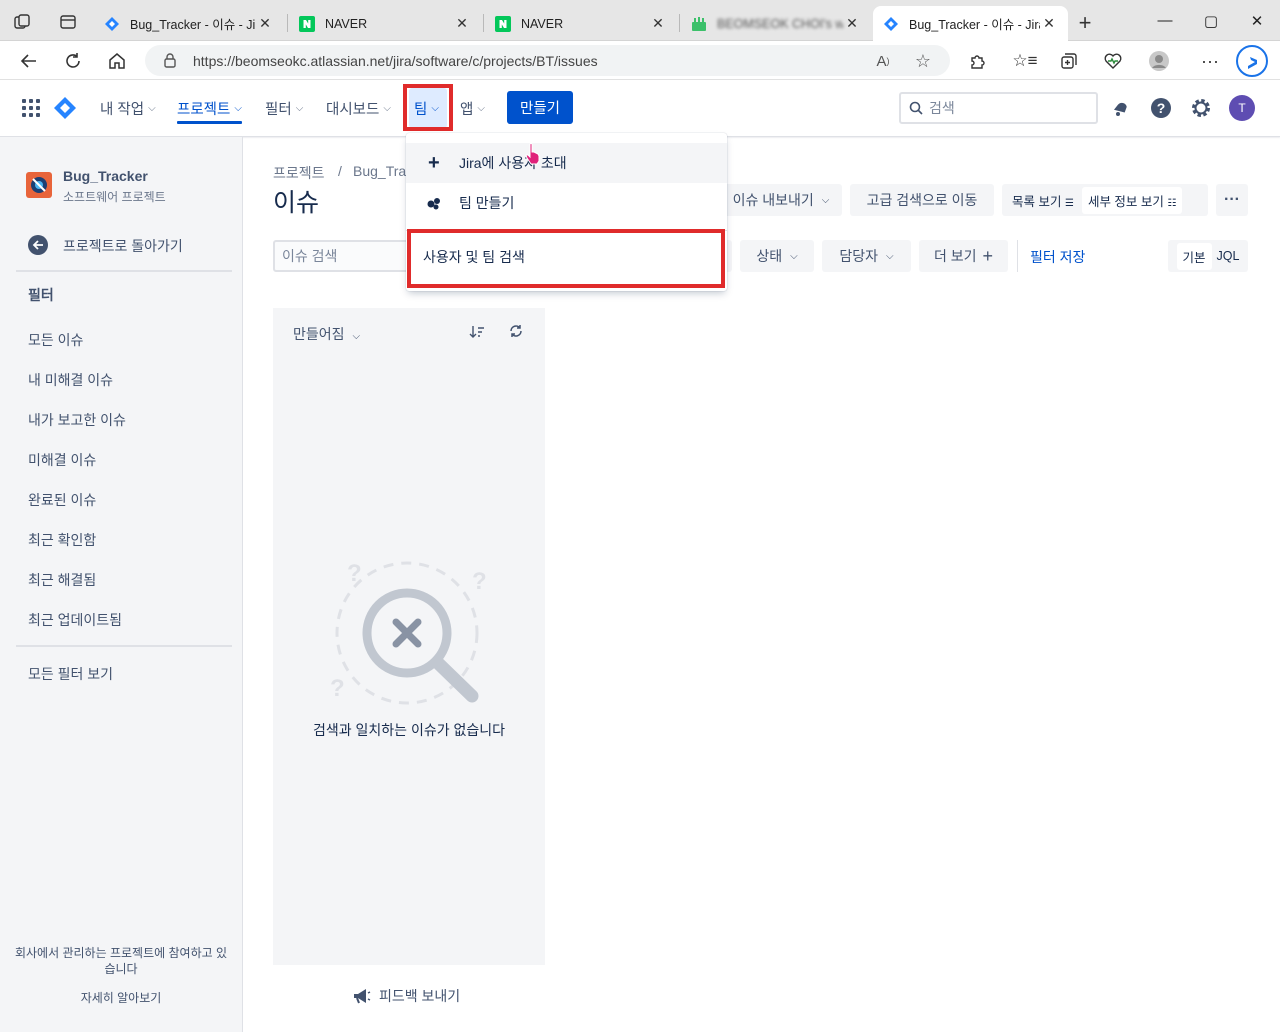  What do you see at coordinates (777, 256) in the screenshot?
I see `status-filter-button: 상태 ⌵` at bounding box center [777, 256].